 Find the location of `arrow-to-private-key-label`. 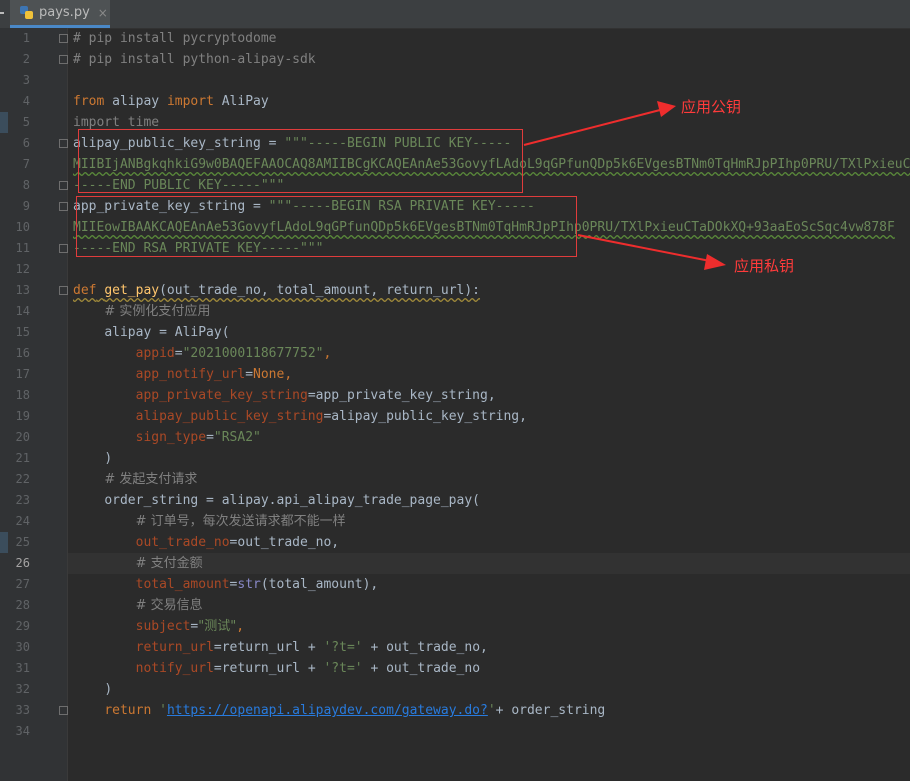

arrow-to-private-key-label is located at coordinates (644, 248).